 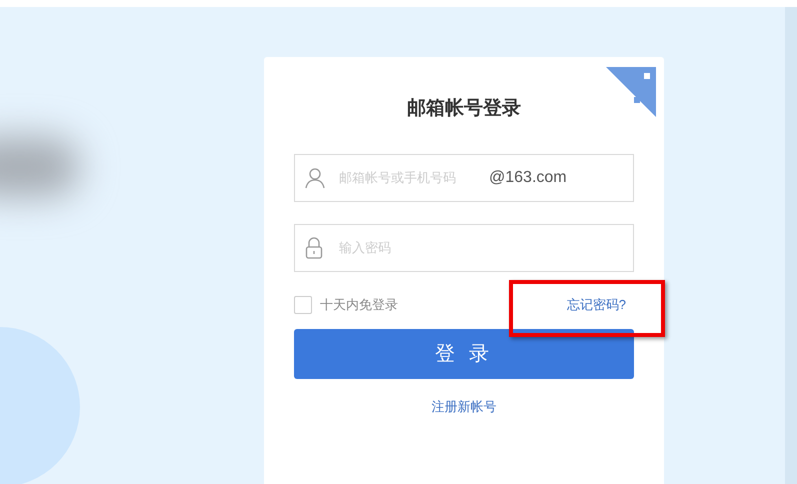 What do you see at coordinates (596, 304) in the screenshot?
I see `forgot-password-link: 忘记密码?` at bounding box center [596, 304].